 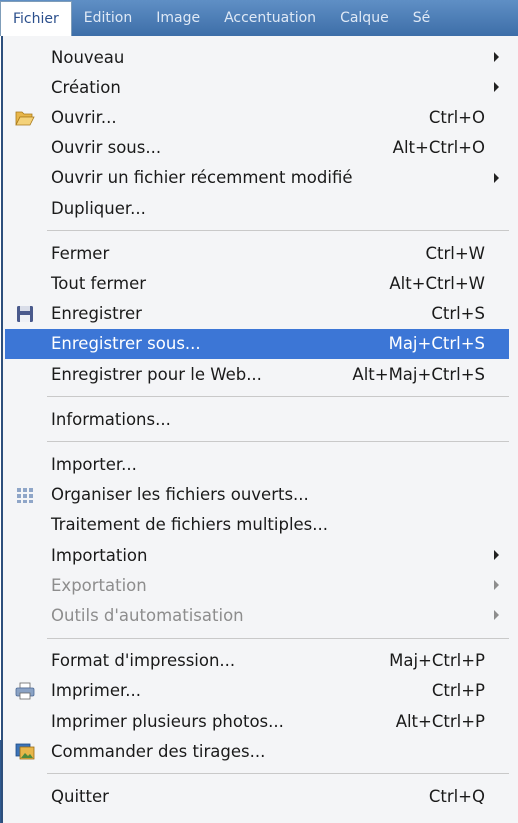 What do you see at coordinates (257, 343) in the screenshot?
I see `menu-item-enregistrer-sous: Enregistrer sous... Maj+Ctrl+S` at bounding box center [257, 343].